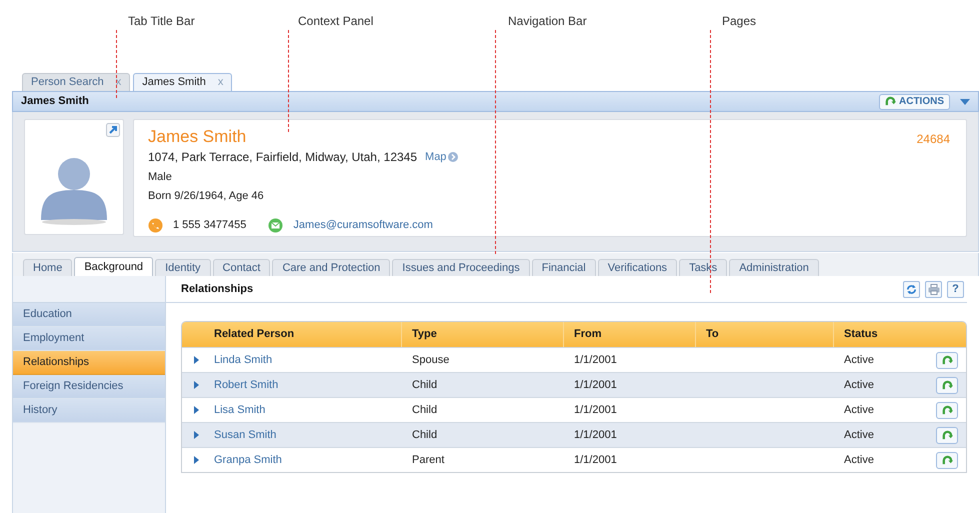  I want to click on dropdown-arrow-icon, so click(965, 101).